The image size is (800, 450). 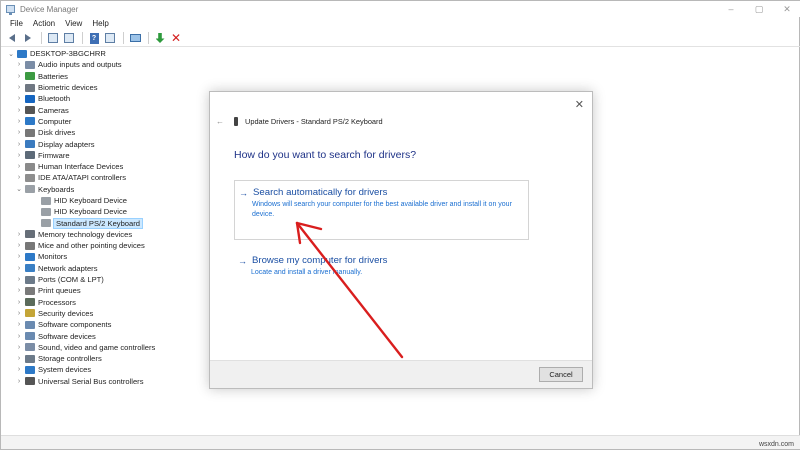 What do you see at coordinates (242, 260) in the screenshot?
I see `arrow-right-icon: →` at bounding box center [242, 260].